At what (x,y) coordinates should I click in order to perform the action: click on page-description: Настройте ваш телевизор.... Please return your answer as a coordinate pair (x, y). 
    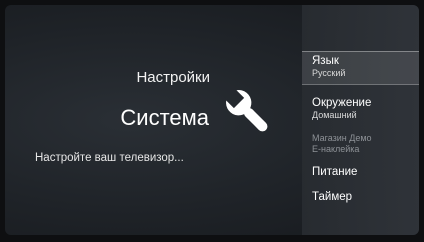
    Looking at the image, I should click on (109, 158).